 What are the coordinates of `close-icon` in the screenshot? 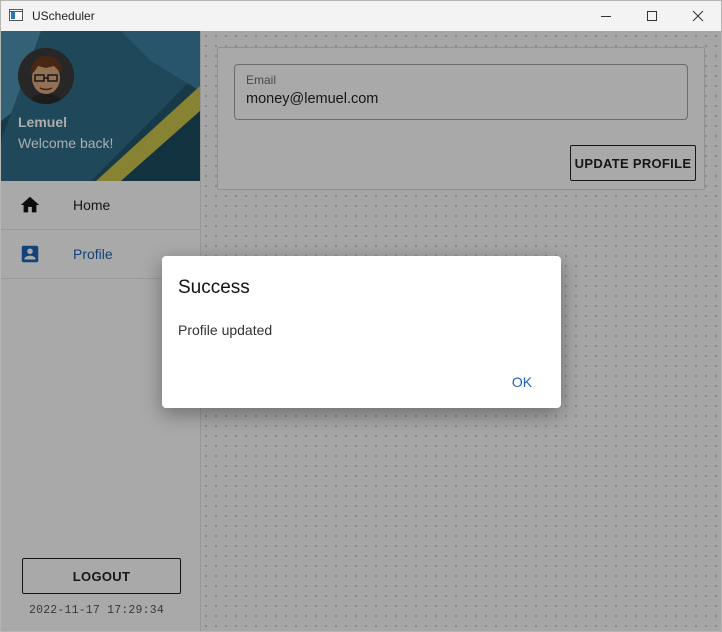 It's located at (698, 16).